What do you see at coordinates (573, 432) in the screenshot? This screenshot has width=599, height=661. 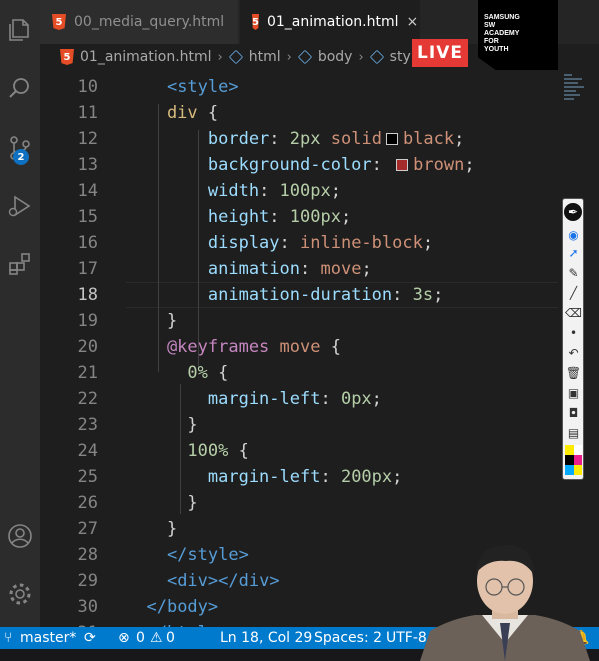 I see `document-icon: ▤` at bounding box center [573, 432].